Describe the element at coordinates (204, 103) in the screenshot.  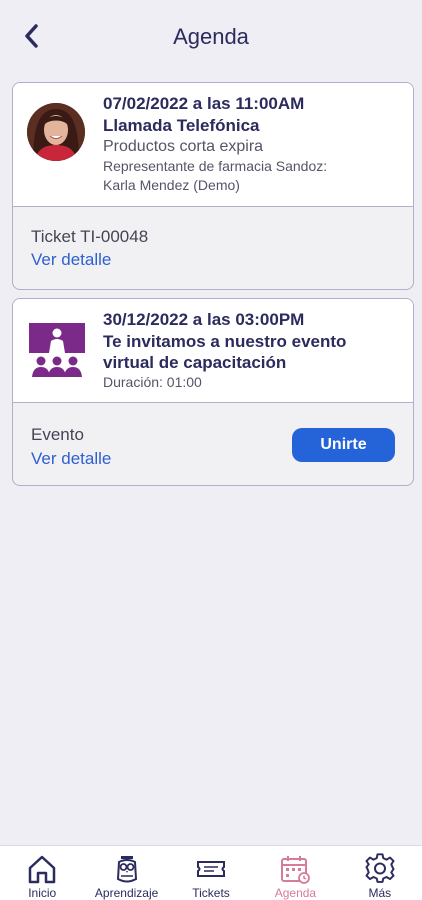
I see `event-date: 07/02/2022 a las 11:00AM` at that location.